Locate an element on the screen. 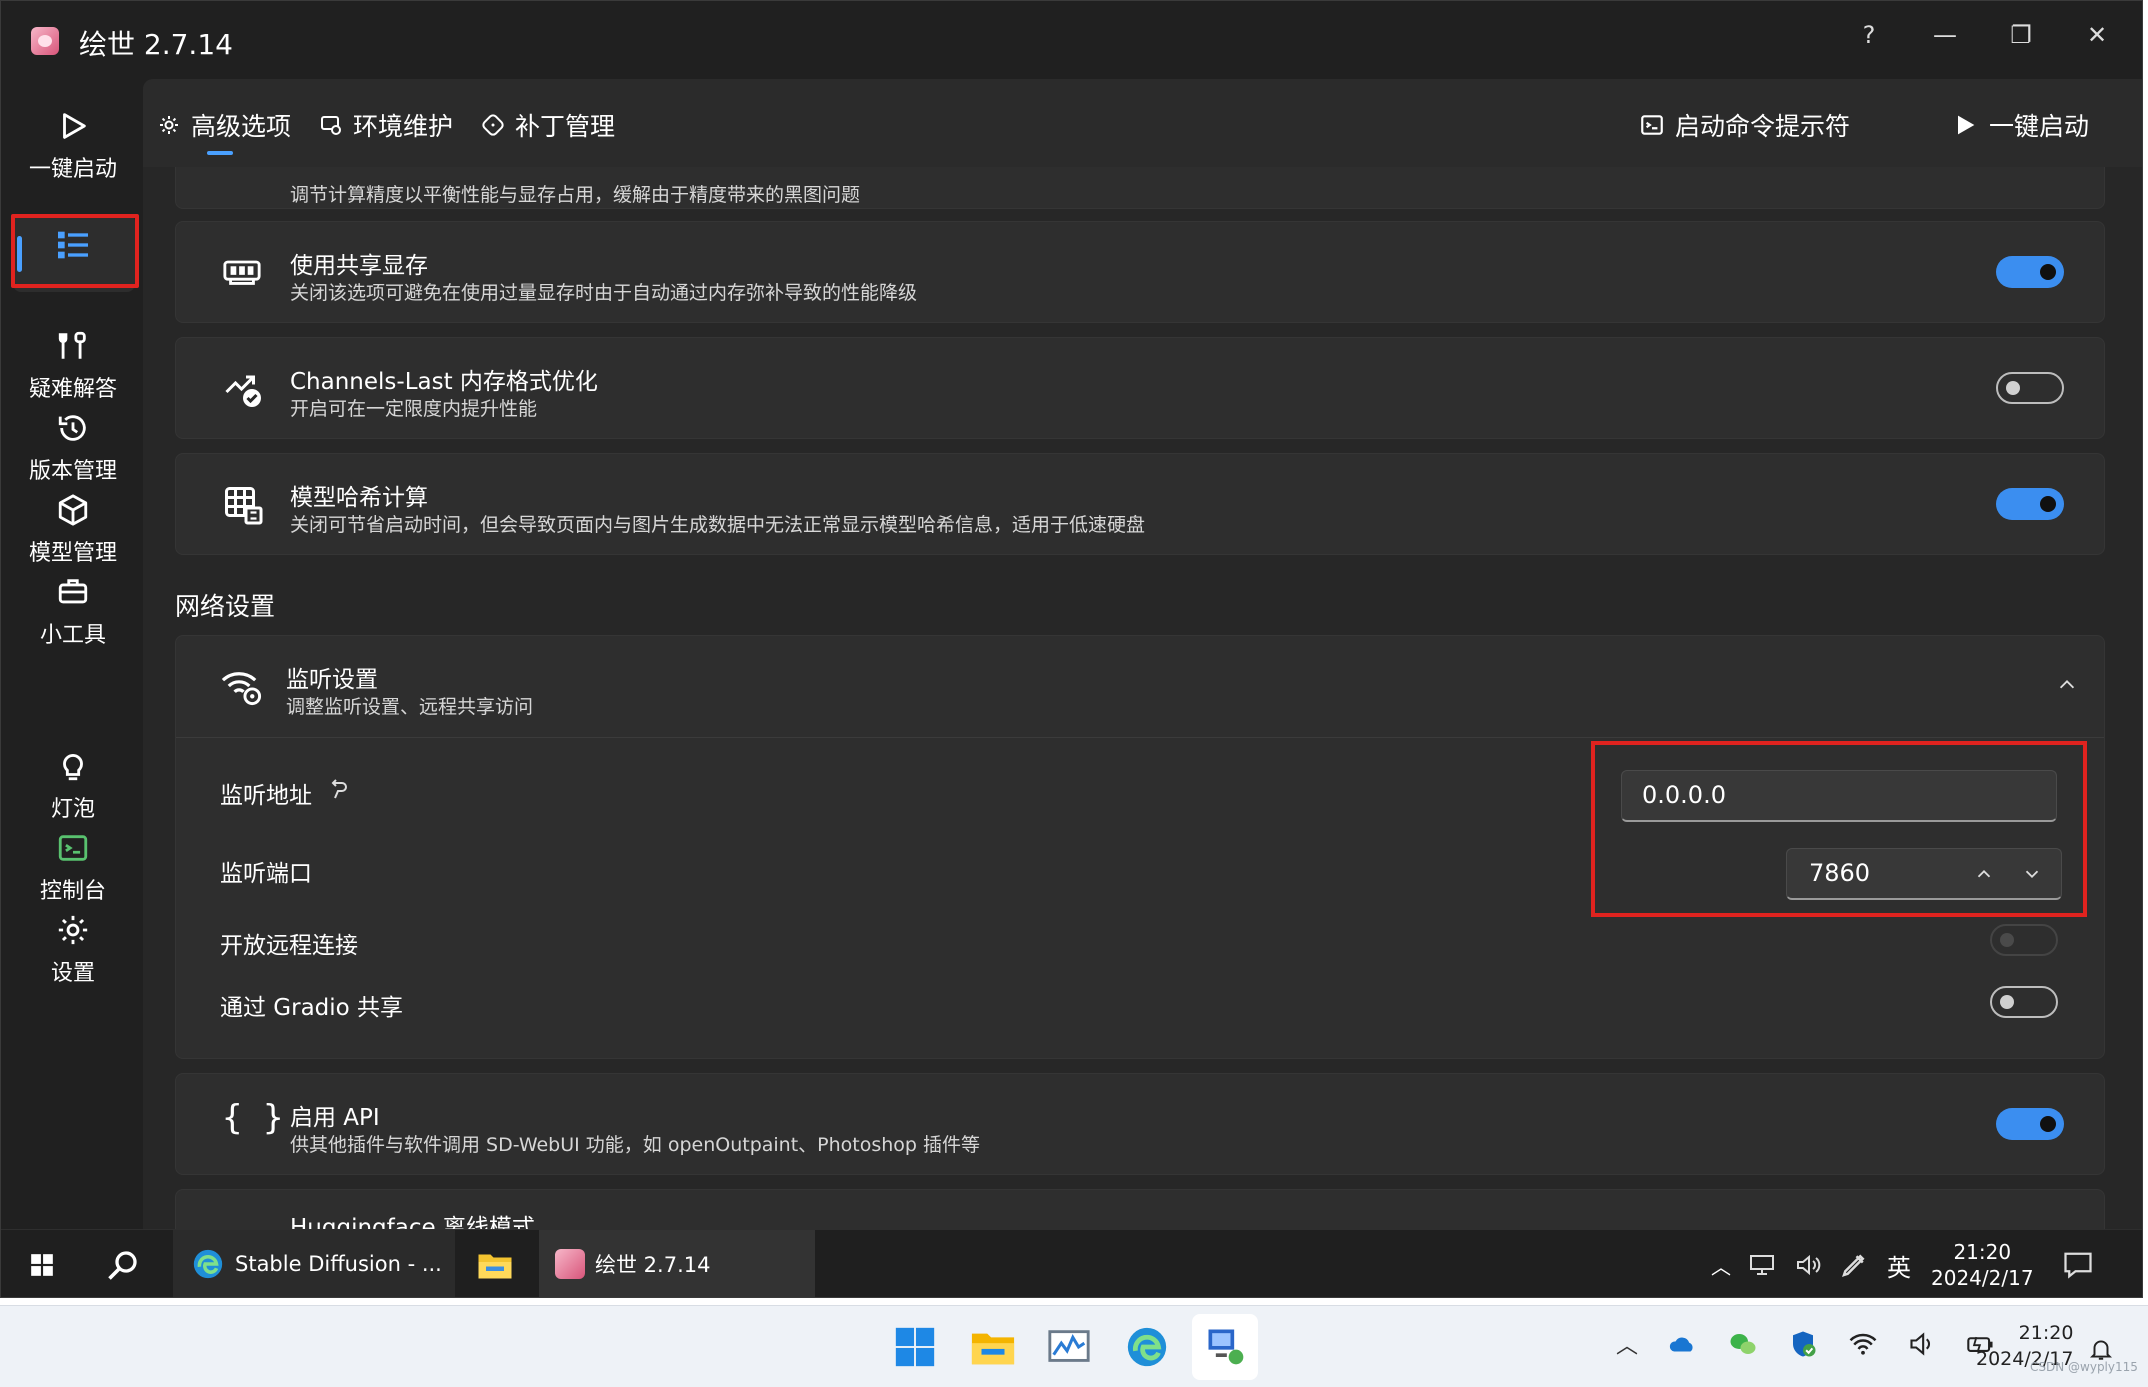 This screenshot has height=1387, width=2148. wifi-gear-icon is located at coordinates (242, 688).